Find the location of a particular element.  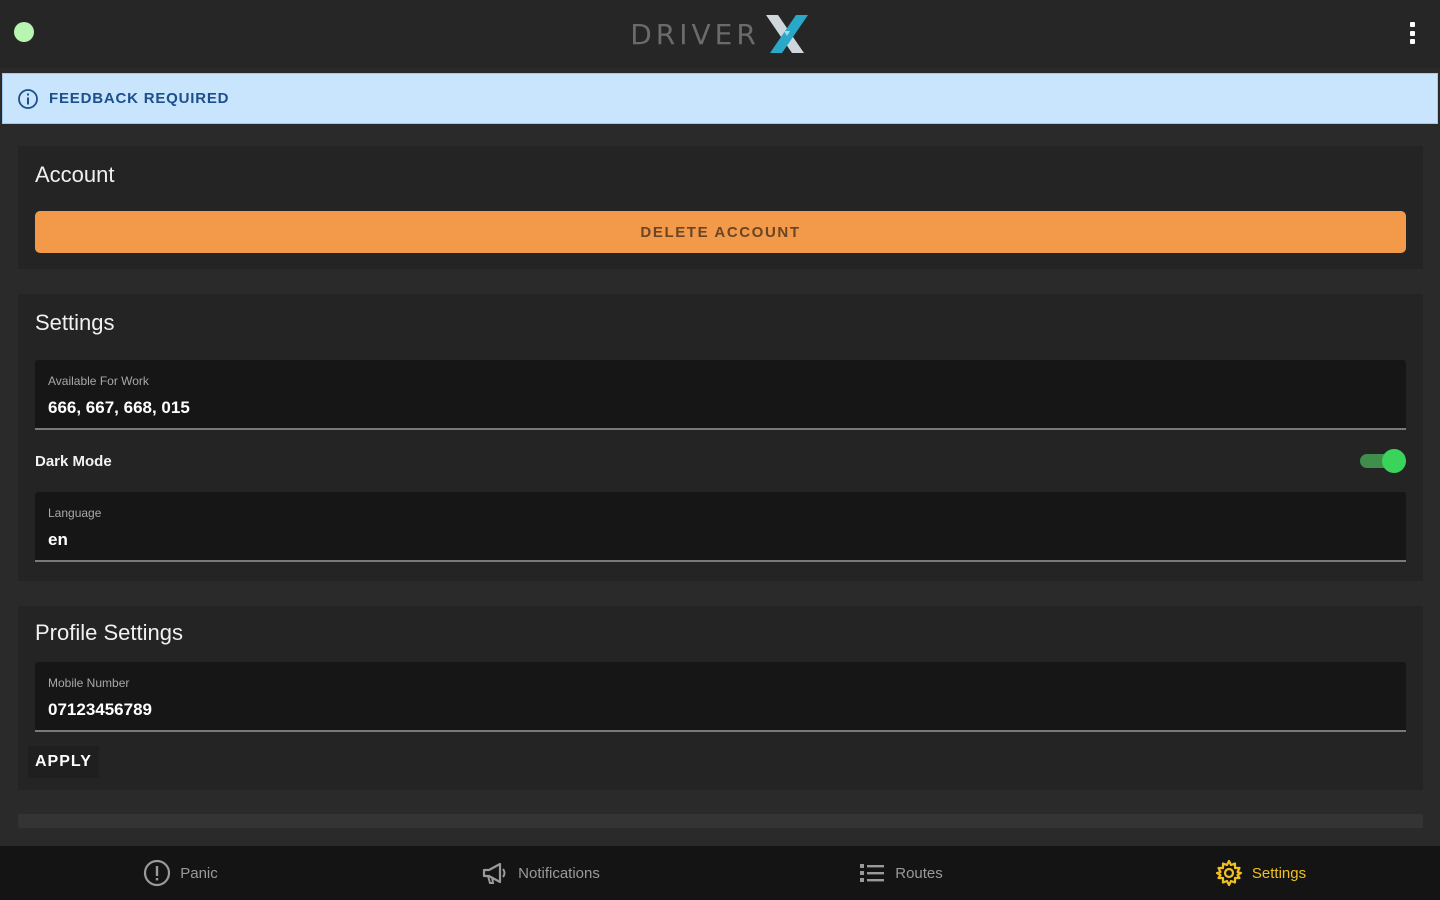

logo-x-icon is located at coordinates (786, 34).